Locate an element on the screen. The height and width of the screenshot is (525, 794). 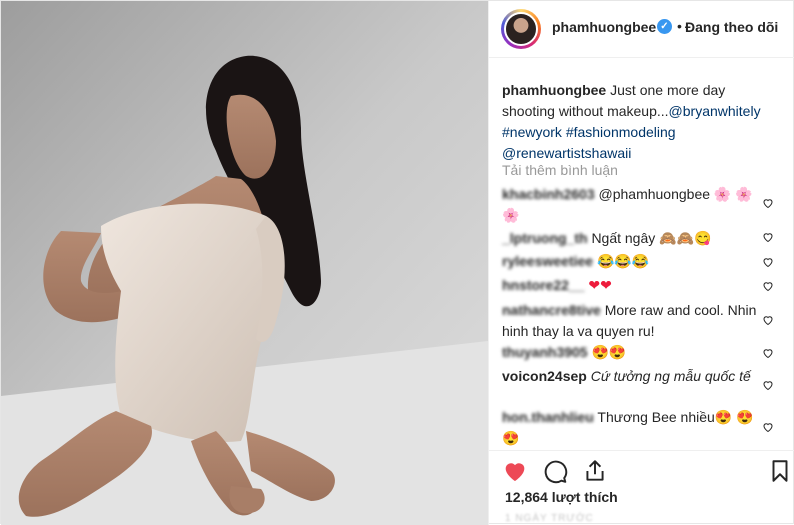
caption-username: phamhuongbee is located at coordinates (554, 90).